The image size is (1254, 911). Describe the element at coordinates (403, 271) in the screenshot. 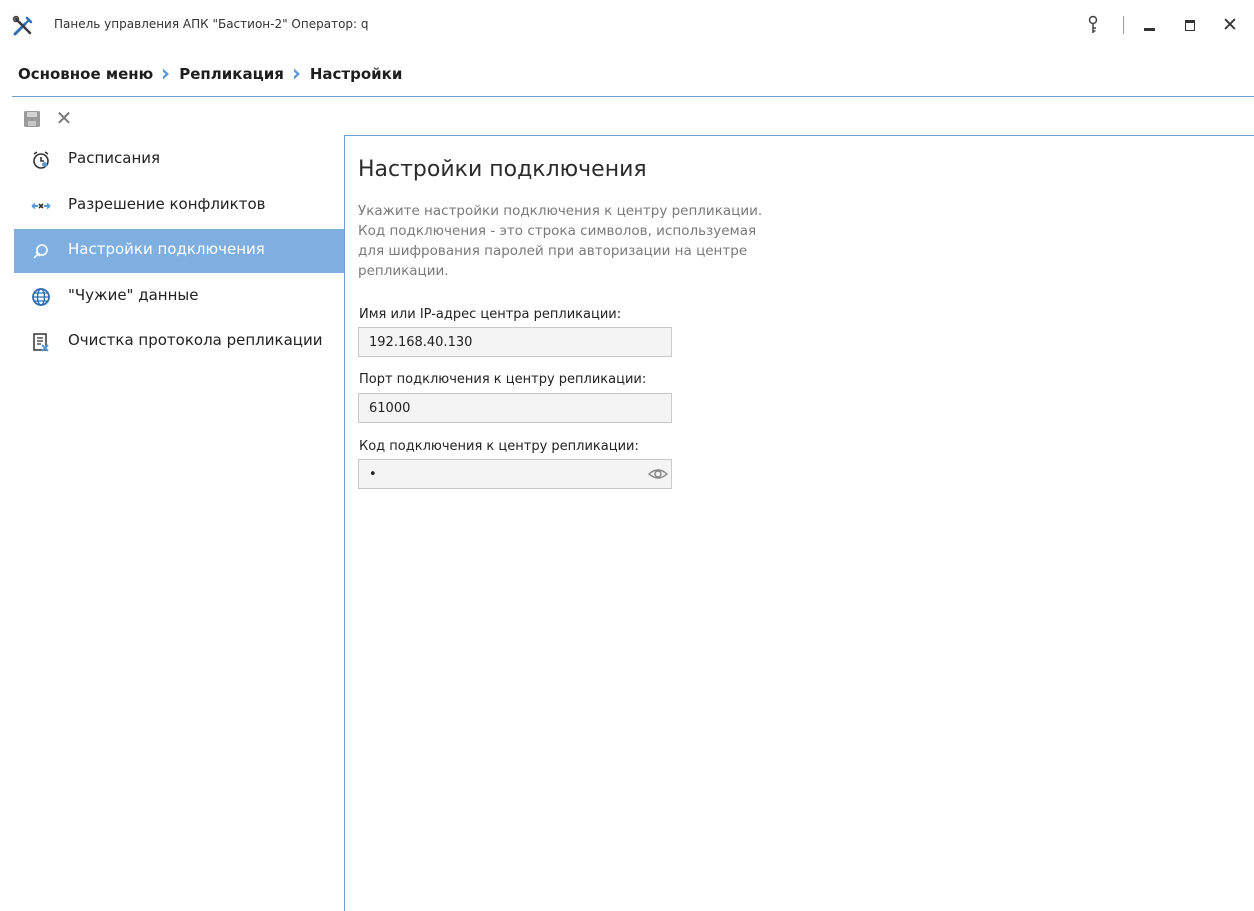

I see `description-line: репликации.` at that location.